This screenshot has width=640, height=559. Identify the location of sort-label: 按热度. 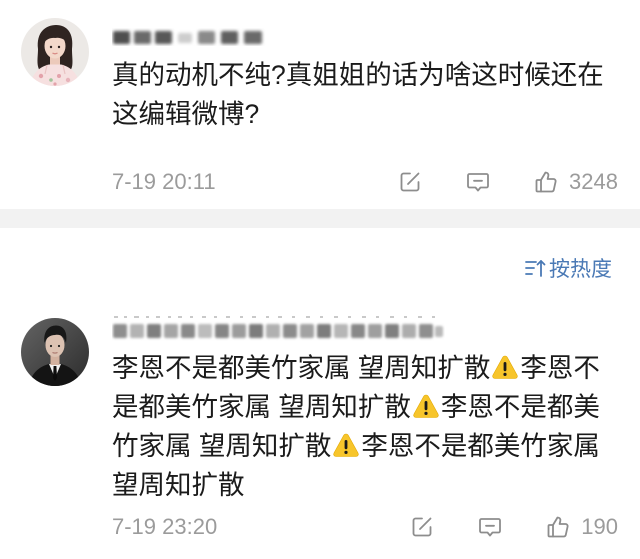
(580, 269).